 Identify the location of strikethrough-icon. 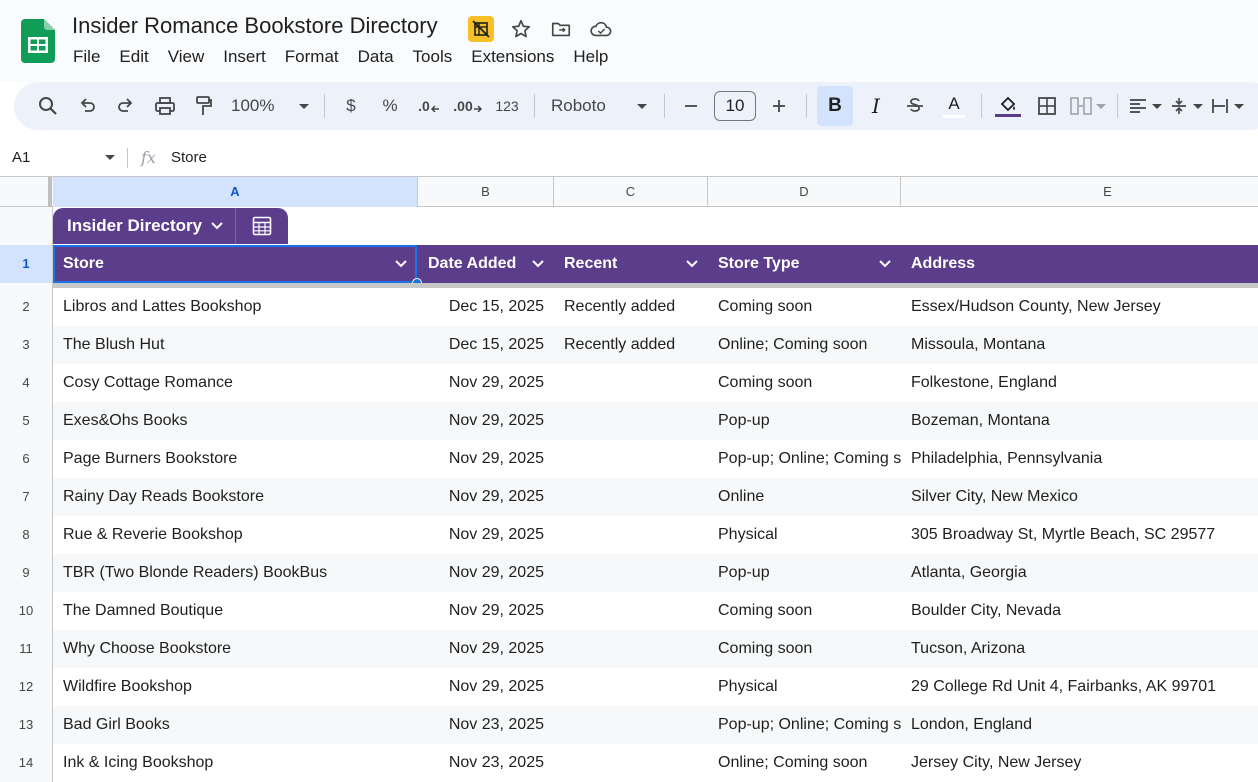
(915, 106).